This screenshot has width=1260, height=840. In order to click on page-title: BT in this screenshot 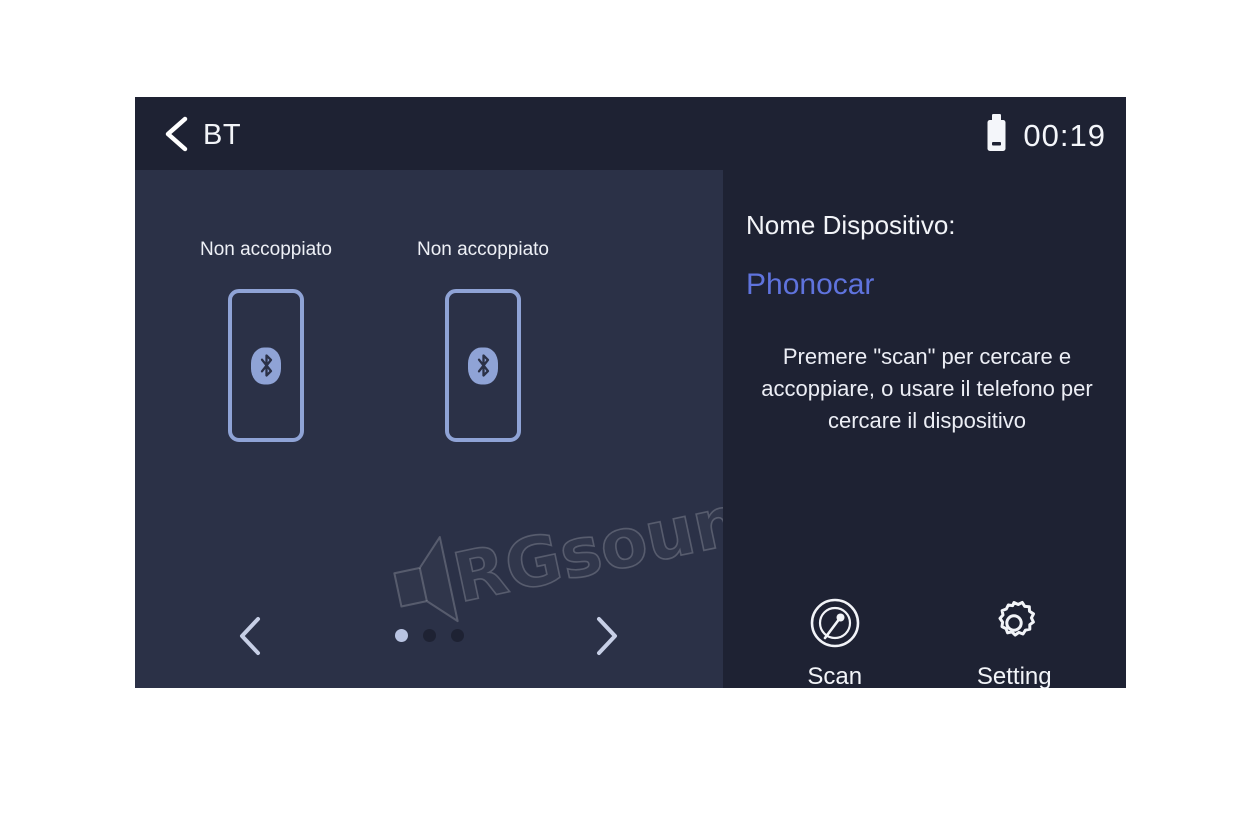, I will do `click(222, 135)`.